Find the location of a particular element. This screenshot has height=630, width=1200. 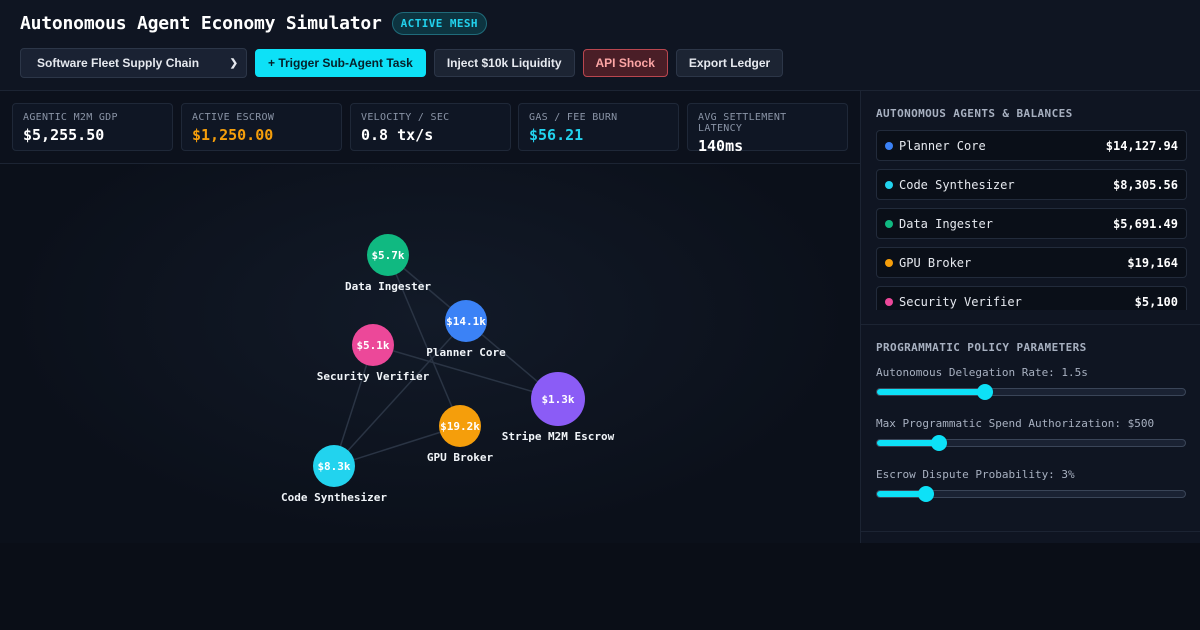

stat-label: VELOCITY / SEC is located at coordinates (405, 117).